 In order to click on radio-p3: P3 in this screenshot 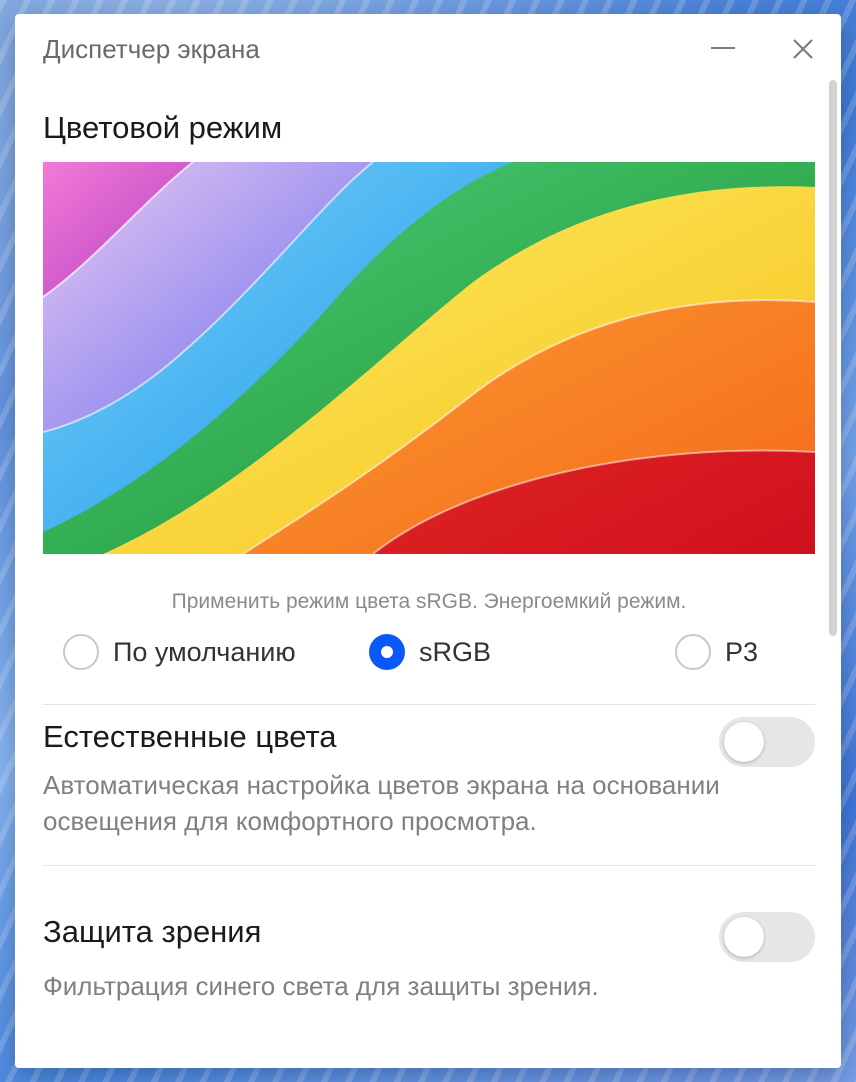, I will do `click(716, 652)`.